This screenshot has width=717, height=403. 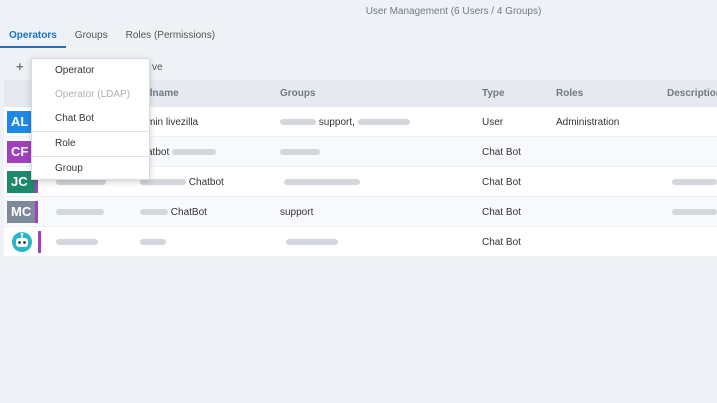 What do you see at coordinates (182, 152) in the screenshot?
I see `fullname-cell: atbot` at bounding box center [182, 152].